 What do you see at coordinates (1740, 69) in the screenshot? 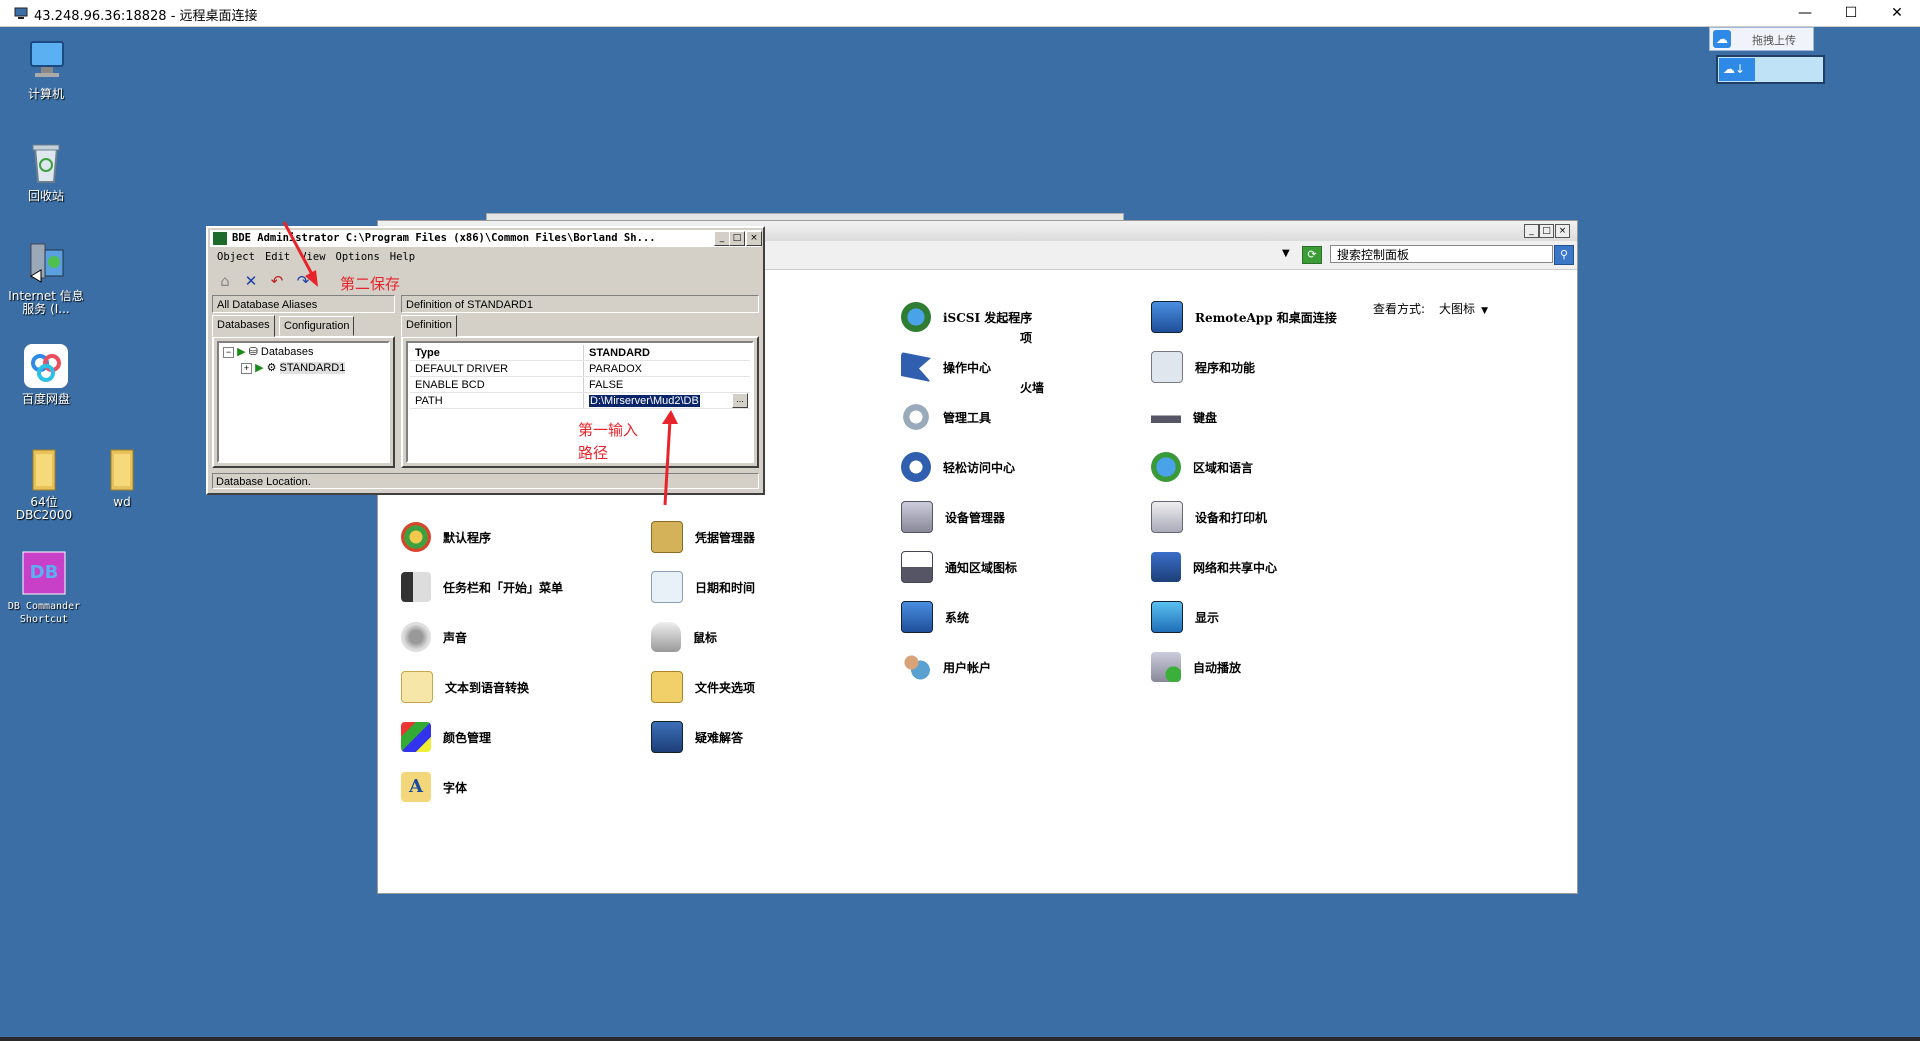
I see `download-arrow-icon: ↓` at bounding box center [1740, 69].